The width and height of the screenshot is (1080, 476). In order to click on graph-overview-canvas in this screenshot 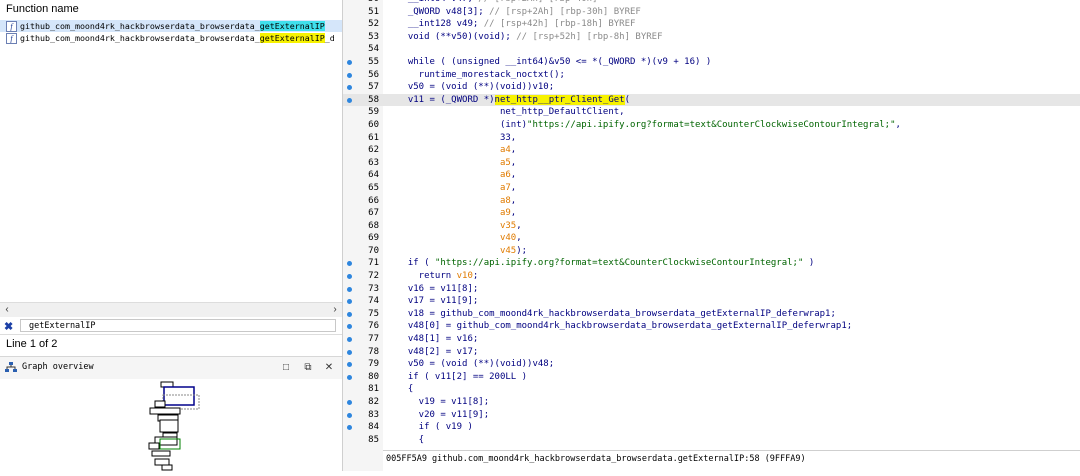, I will do `click(171, 425)`.